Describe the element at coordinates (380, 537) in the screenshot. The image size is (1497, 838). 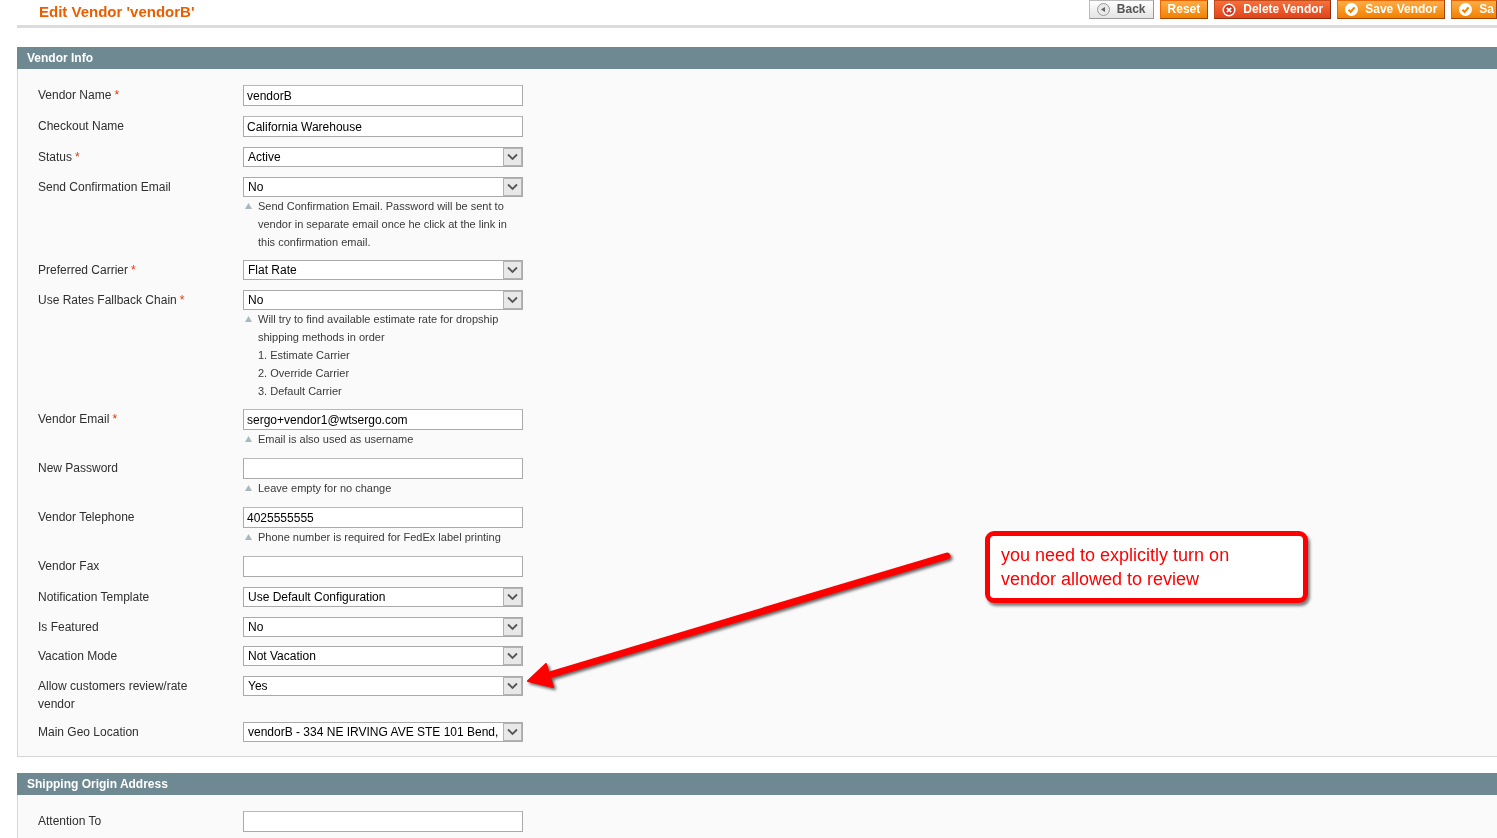
I see `help-text: Phone number is required for FedEx label printing` at that location.